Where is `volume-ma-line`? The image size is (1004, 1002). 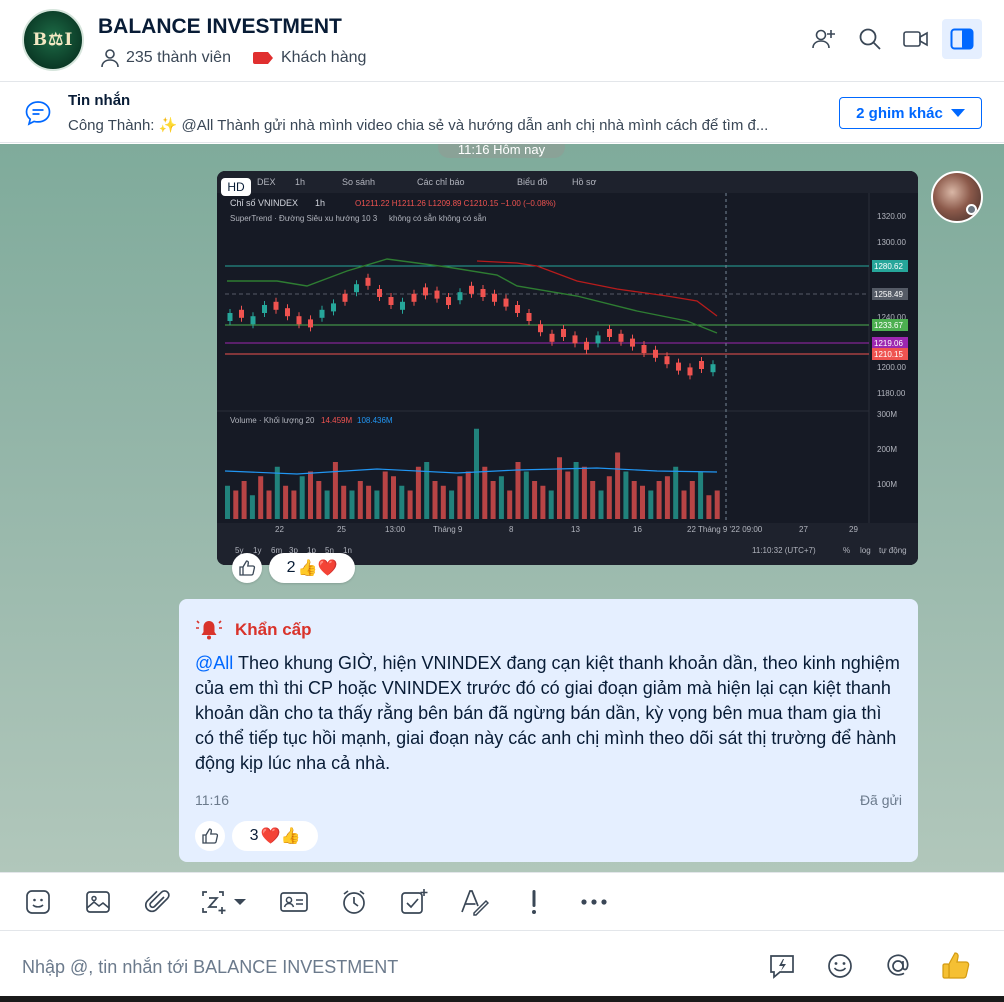 volume-ma-line is located at coordinates (471, 471).